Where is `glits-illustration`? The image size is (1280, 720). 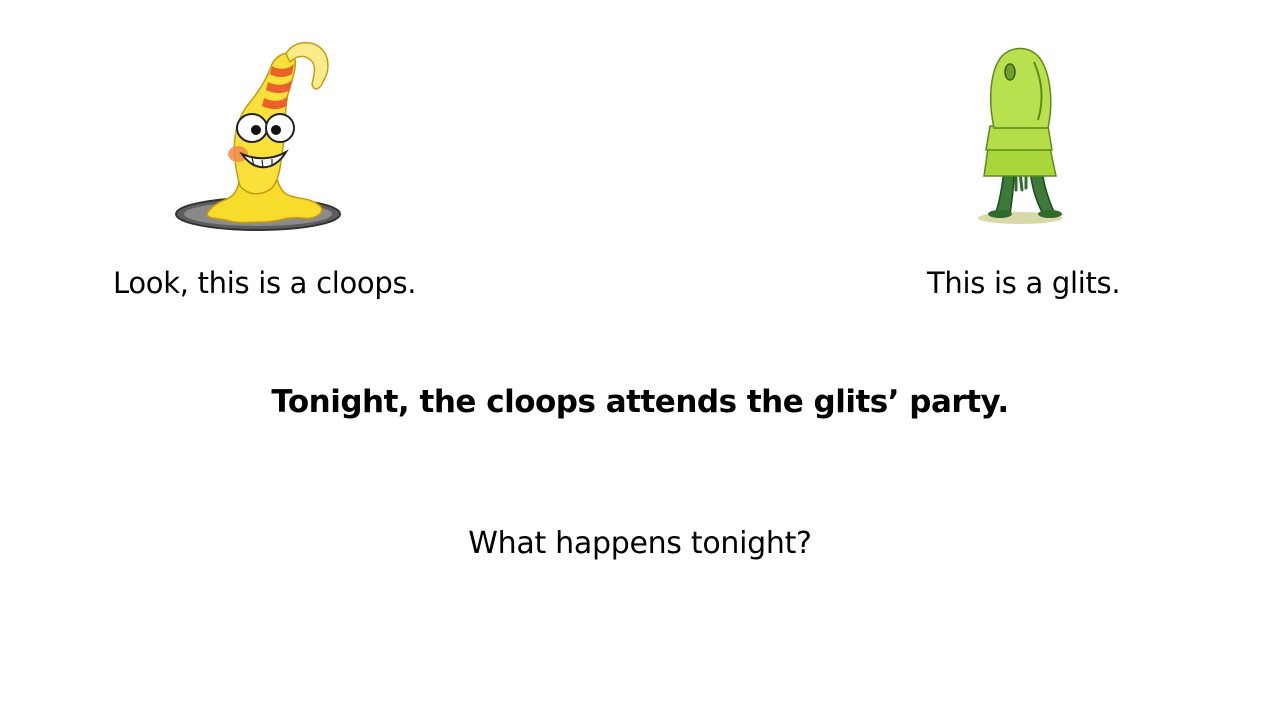
glits-illustration is located at coordinates (1023, 135).